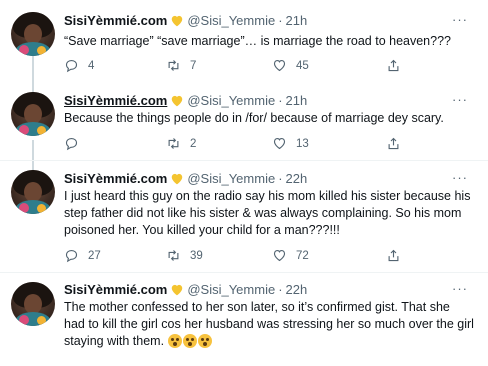 Image resolution: width=488 pixels, height=366 pixels. Describe the element at coordinates (264, 144) in the screenshot. I see `tweet-actions: 2 13` at that location.